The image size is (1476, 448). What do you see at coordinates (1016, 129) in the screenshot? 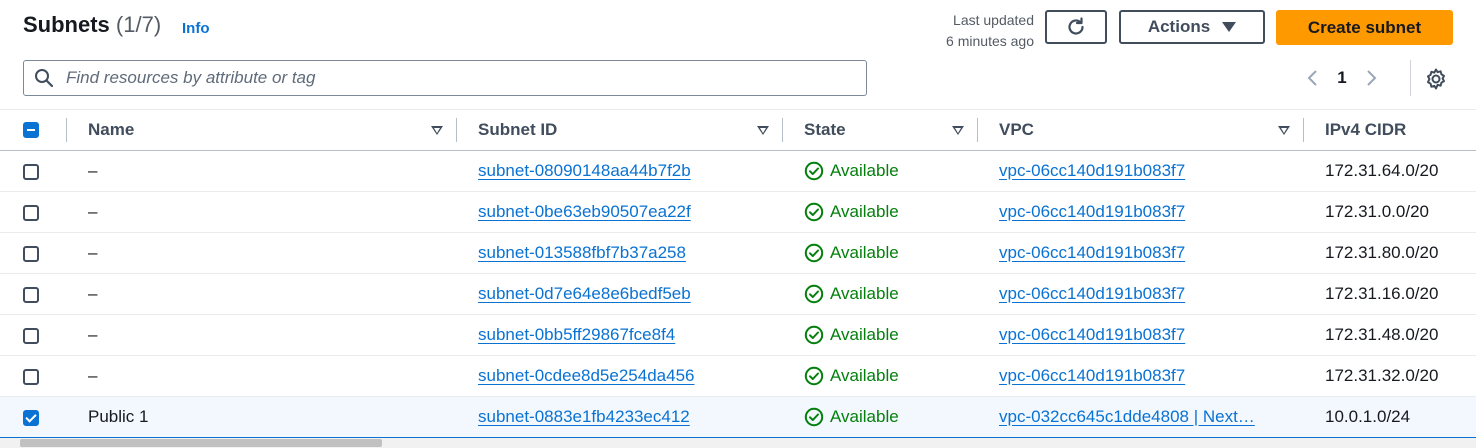
I see `column-label: VPC` at bounding box center [1016, 129].